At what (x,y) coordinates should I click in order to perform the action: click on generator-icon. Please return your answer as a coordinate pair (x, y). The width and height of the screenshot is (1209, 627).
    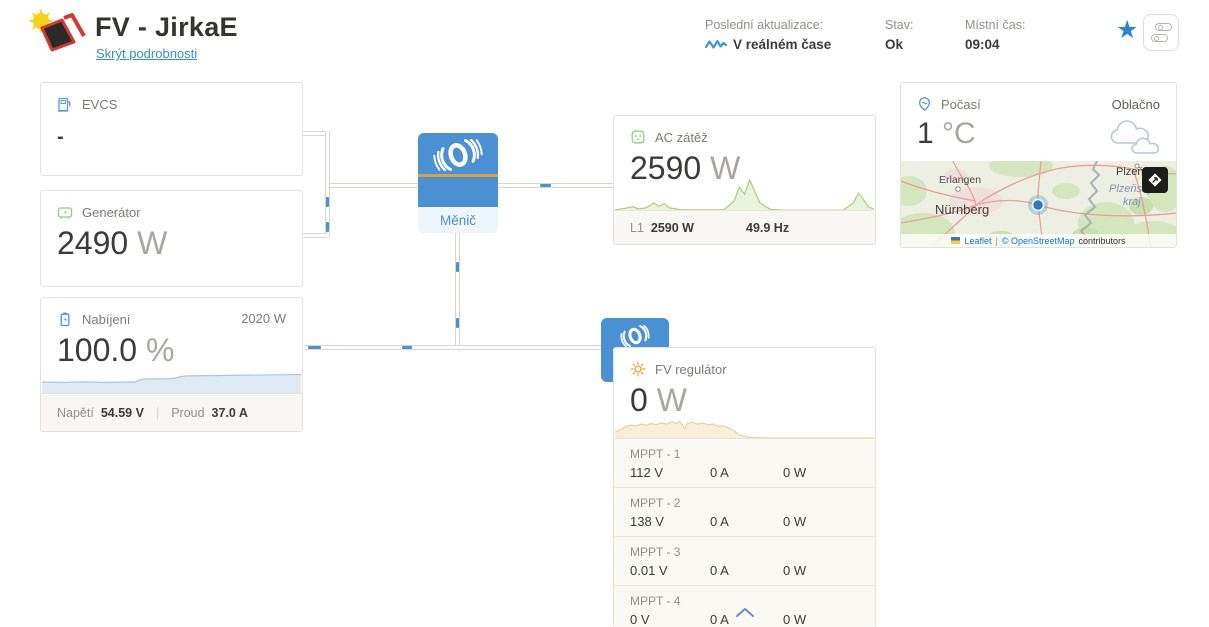
    Looking at the image, I should click on (65, 213).